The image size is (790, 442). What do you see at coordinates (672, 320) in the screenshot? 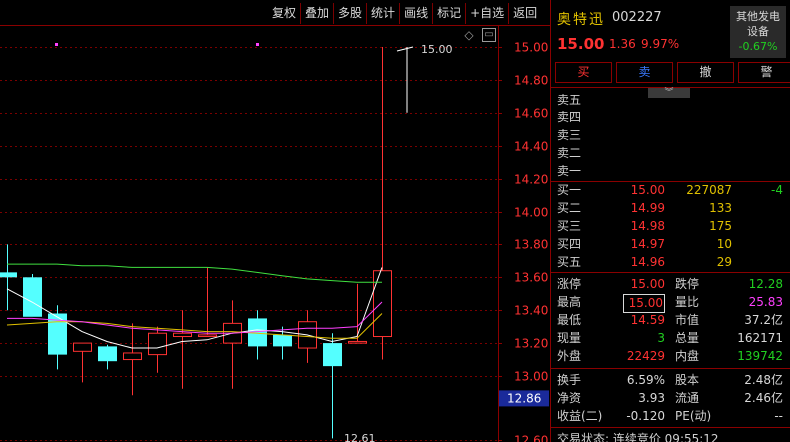
I see `quote-row: 最低 14.59 市值 37.2亿` at bounding box center [672, 320].